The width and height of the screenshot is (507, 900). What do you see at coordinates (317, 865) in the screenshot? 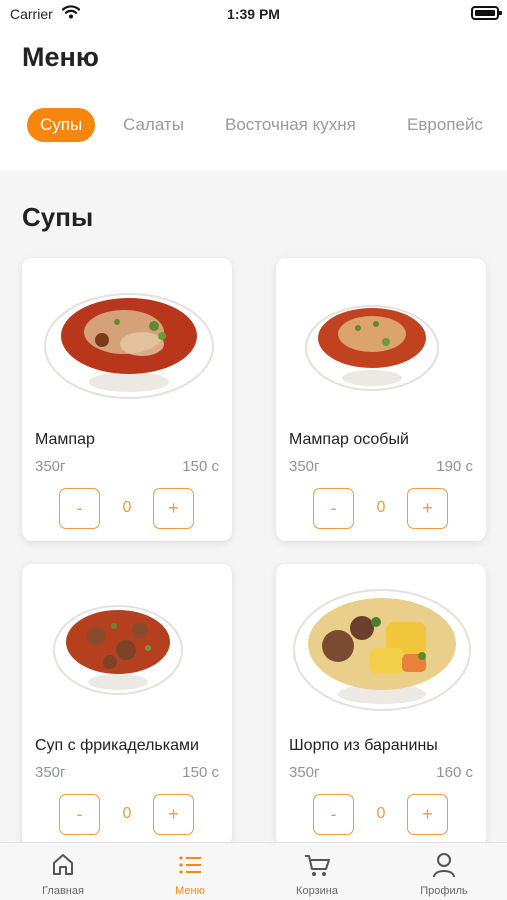
I see `cart-icon` at bounding box center [317, 865].